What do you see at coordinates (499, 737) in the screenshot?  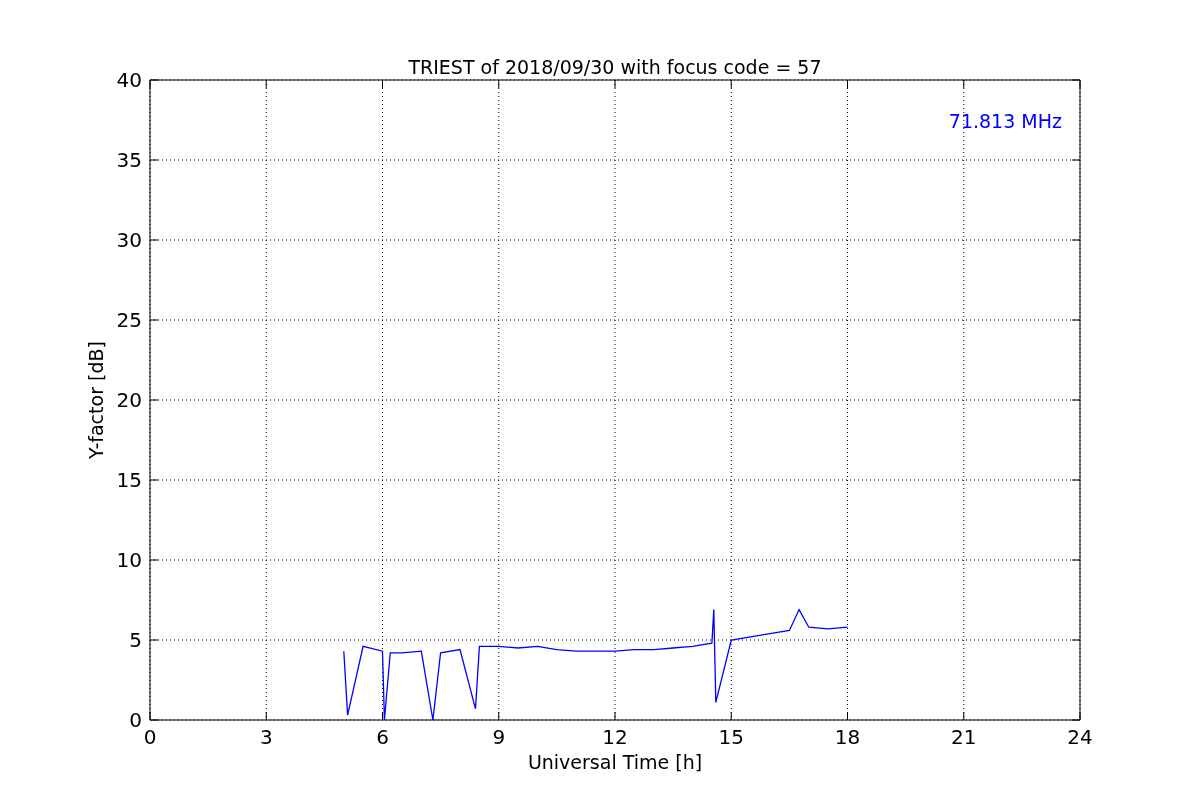 I see `x-tick-label: 9` at bounding box center [499, 737].